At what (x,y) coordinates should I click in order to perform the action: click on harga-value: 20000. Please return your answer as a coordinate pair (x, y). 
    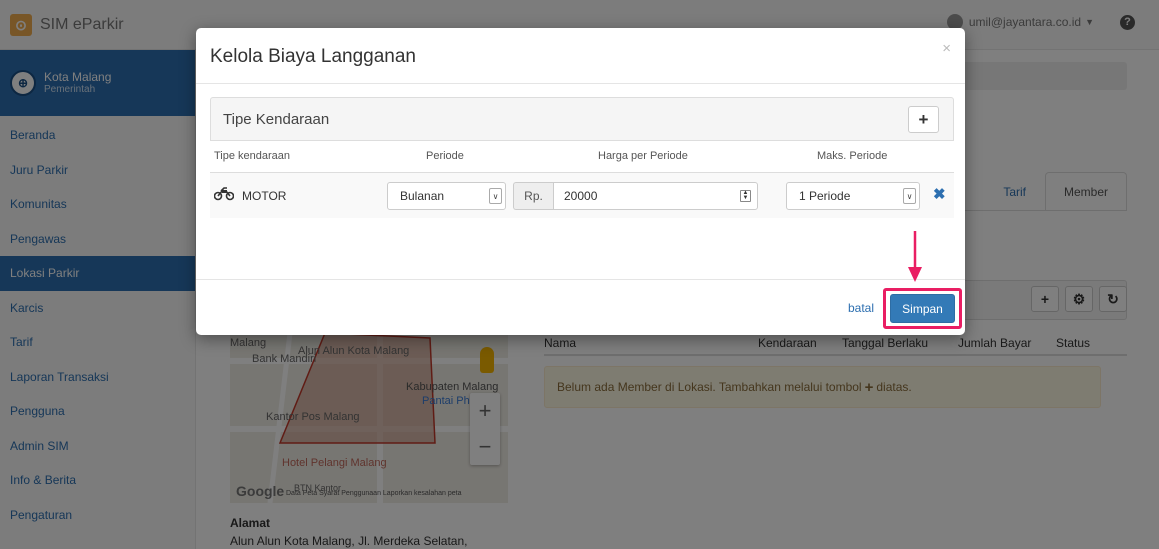
    Looking at the image, I should click on (581, 196).